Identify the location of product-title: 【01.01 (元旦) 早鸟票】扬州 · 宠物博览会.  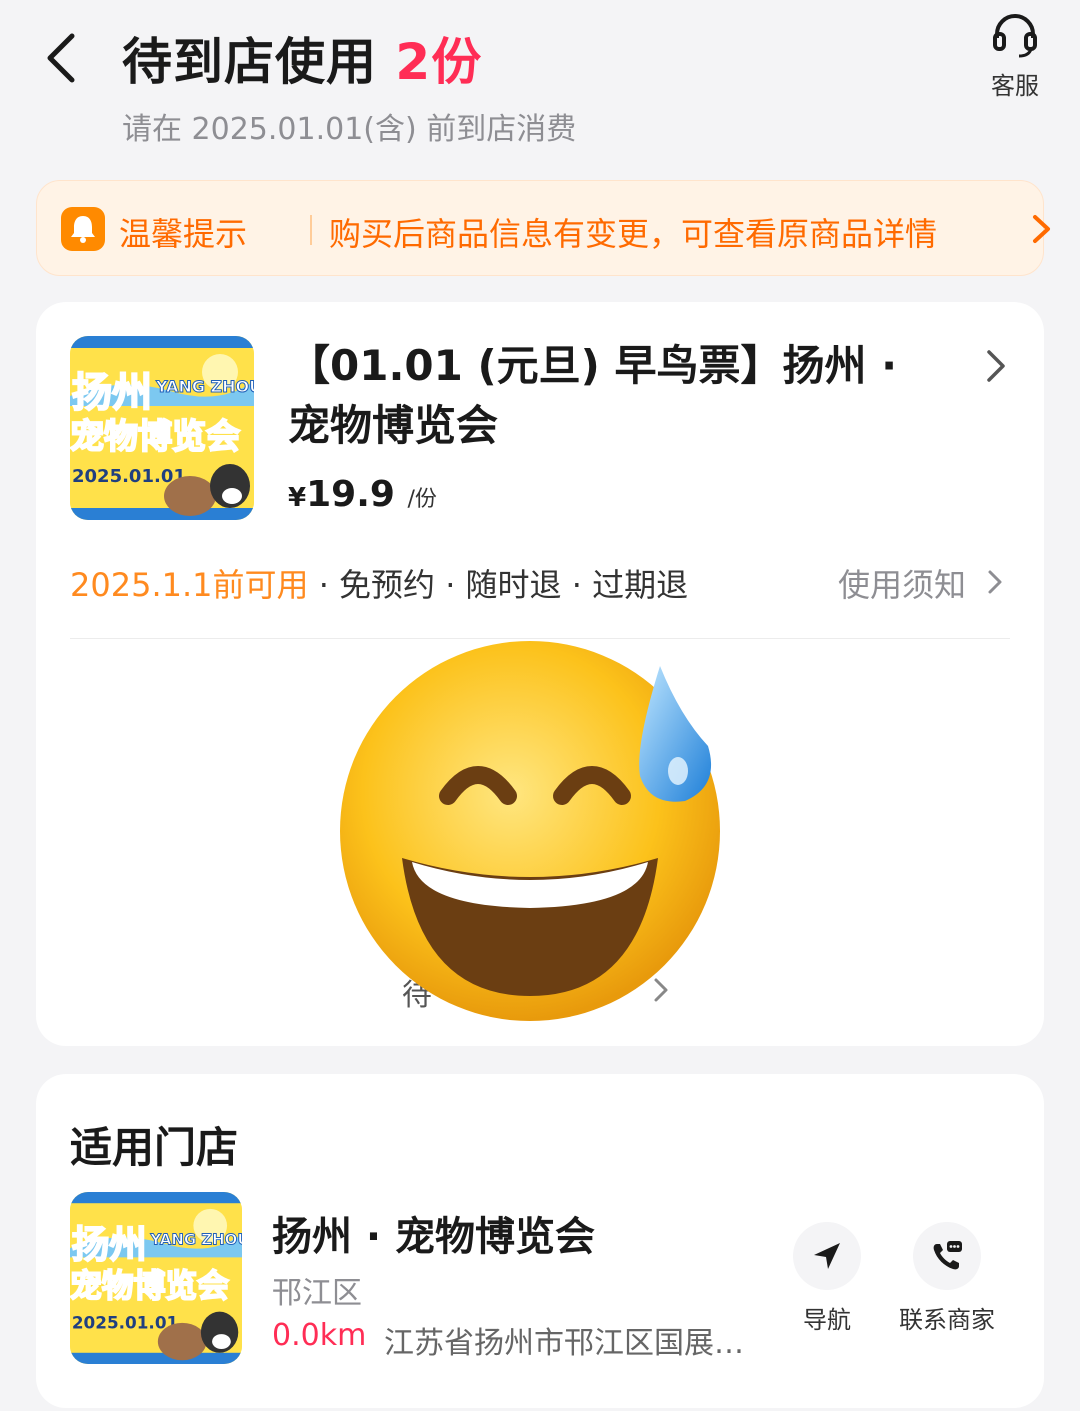
(618, 396).